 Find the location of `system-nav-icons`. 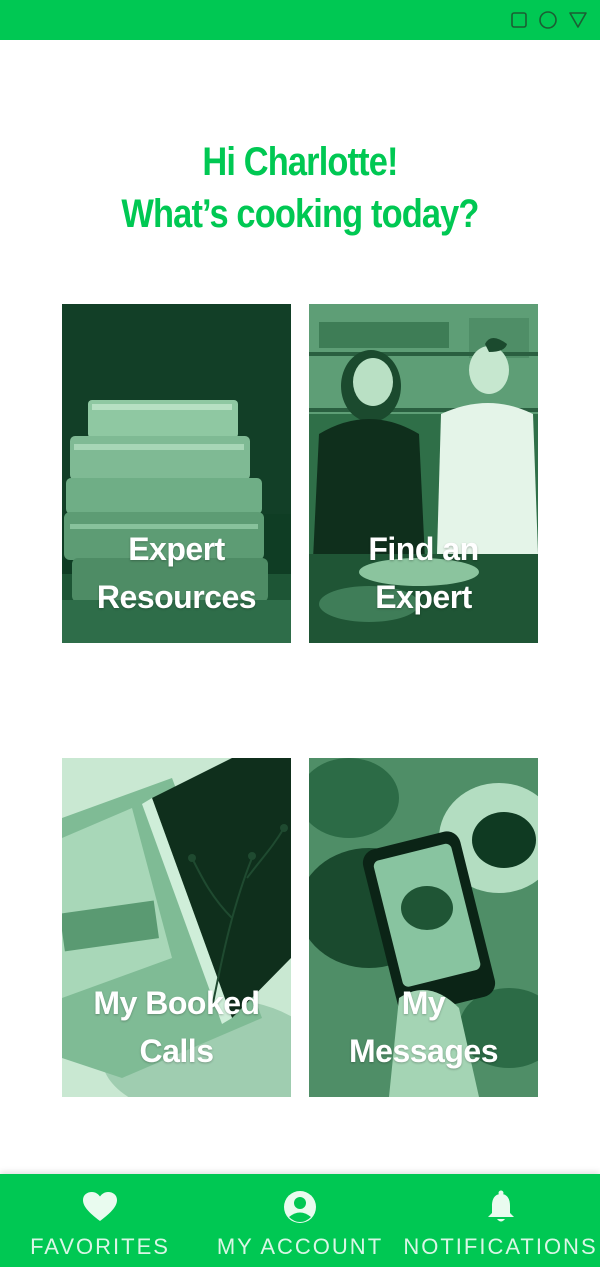

system-nav-icons is located at coordinates (549, 20).